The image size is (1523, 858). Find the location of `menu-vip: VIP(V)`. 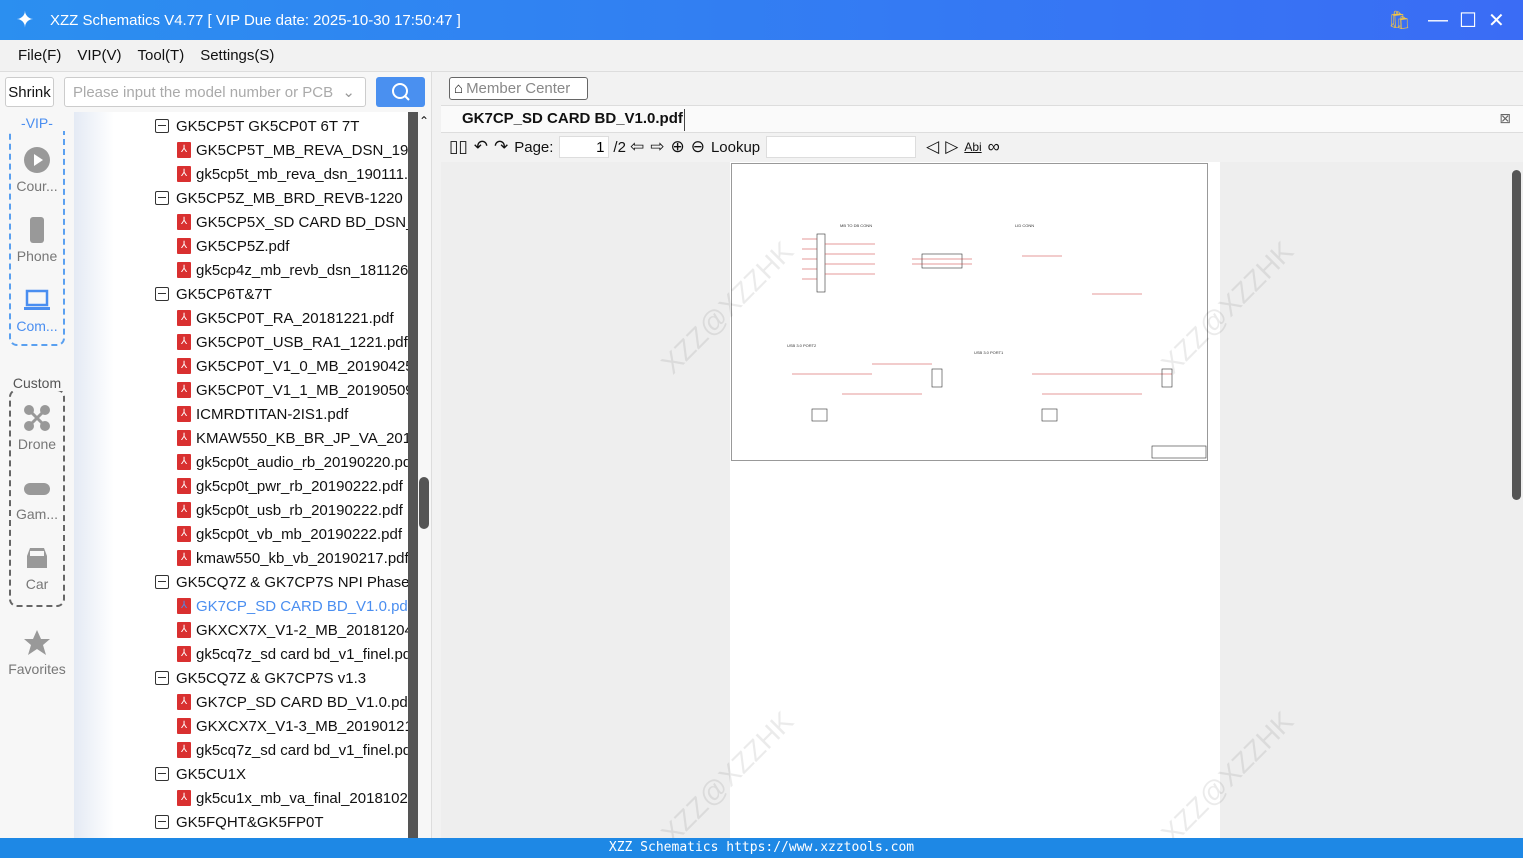

menu-vip: VIP(V) is located at coordinates (99, 55).